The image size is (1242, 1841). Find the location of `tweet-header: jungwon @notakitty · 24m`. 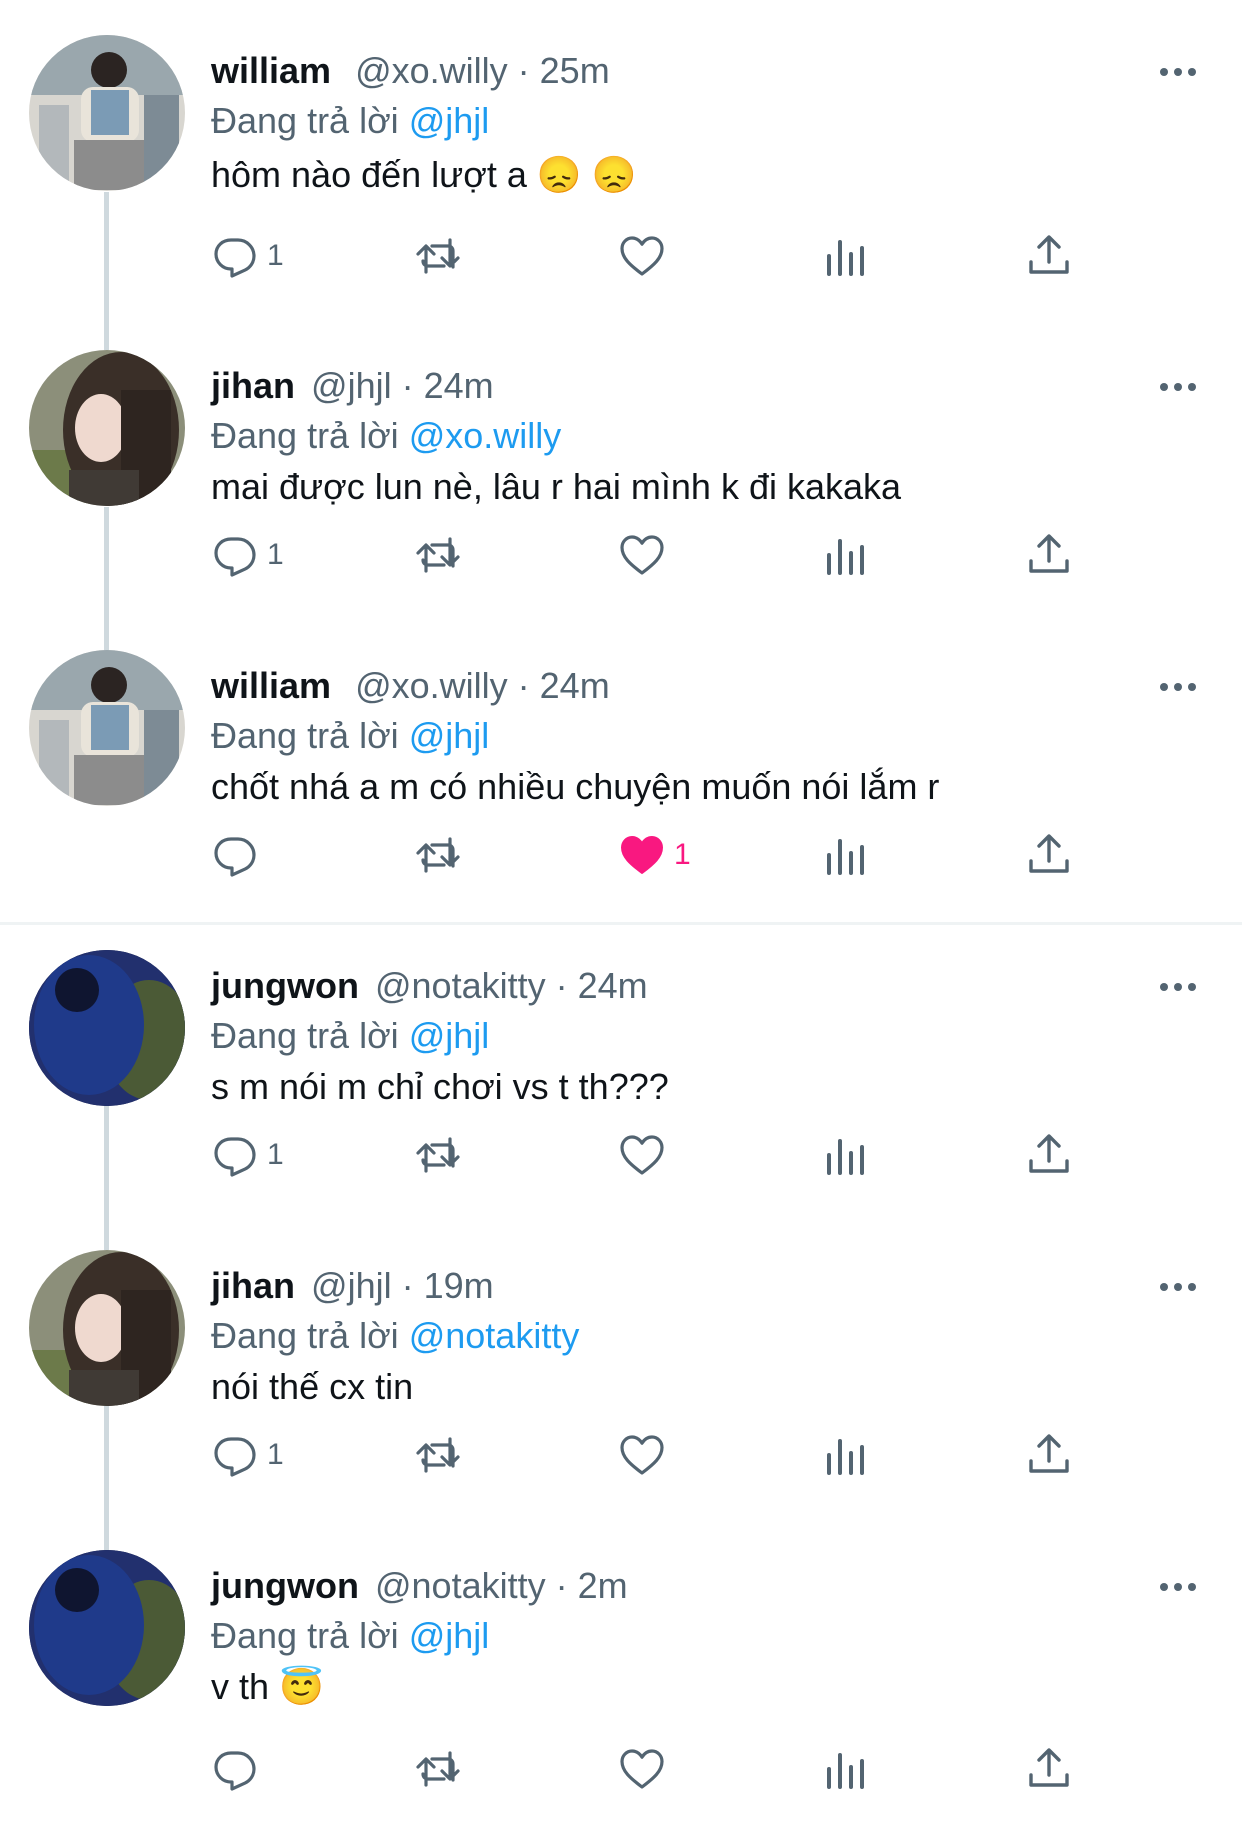

tweet-header: jungwon @notakitty · 24m is located at coordinates (429, 986).